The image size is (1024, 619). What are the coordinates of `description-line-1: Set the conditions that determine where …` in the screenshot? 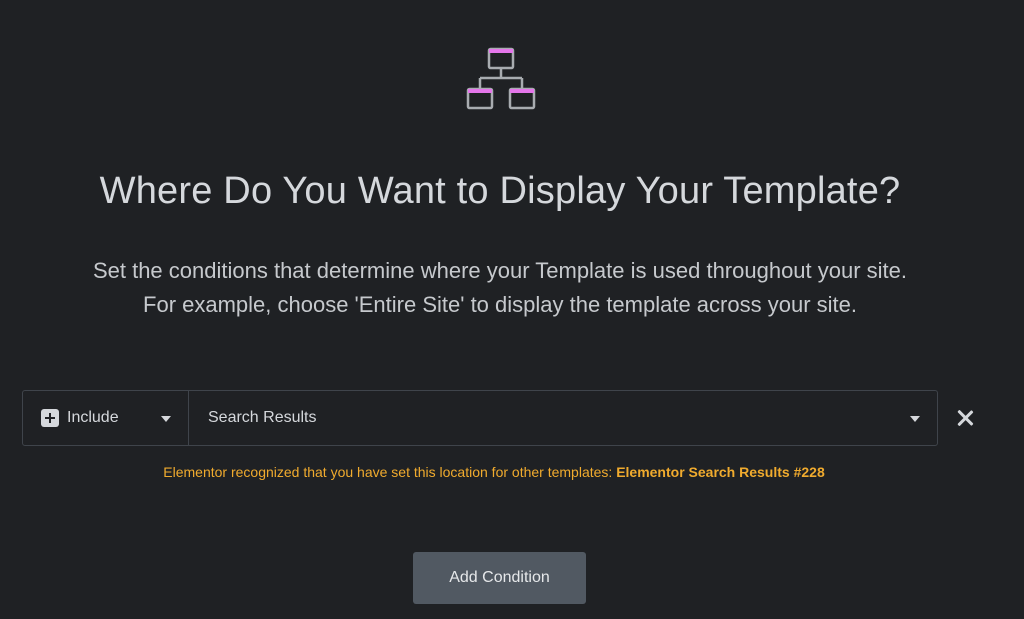 It's located at (500, 270).